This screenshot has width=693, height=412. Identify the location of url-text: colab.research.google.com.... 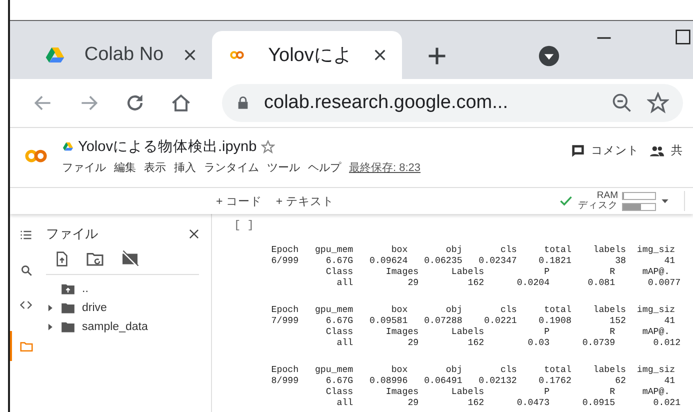
(386, 103).